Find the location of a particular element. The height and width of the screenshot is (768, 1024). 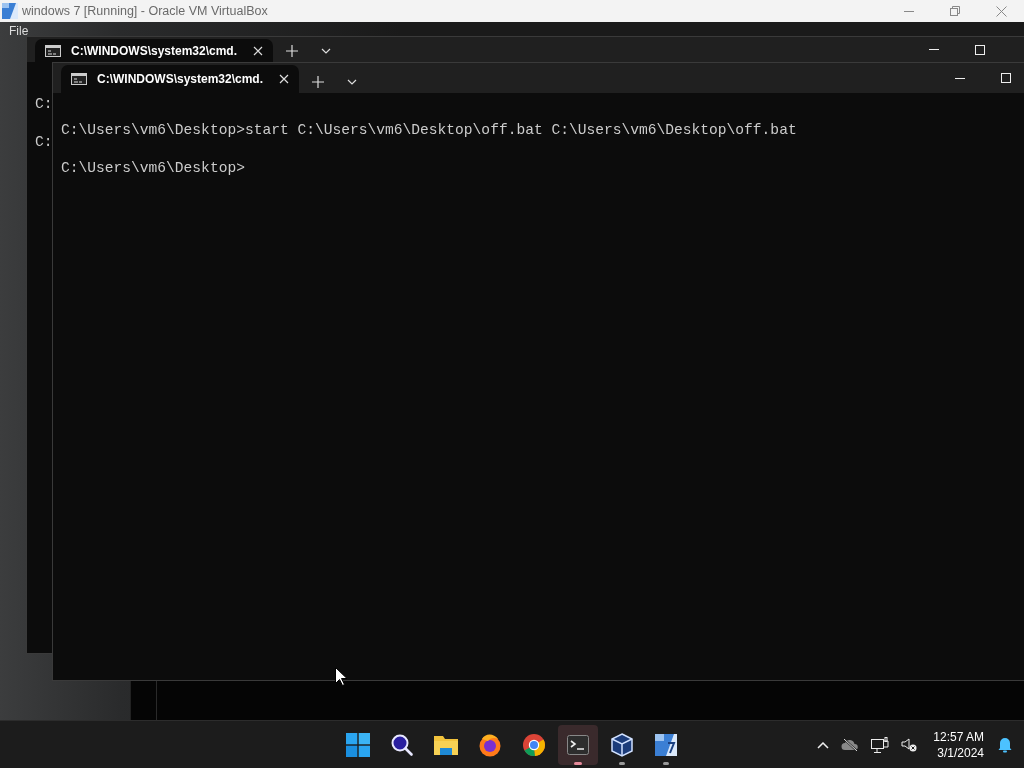

speaker-muted-icon is located at coordinates (909, 745).